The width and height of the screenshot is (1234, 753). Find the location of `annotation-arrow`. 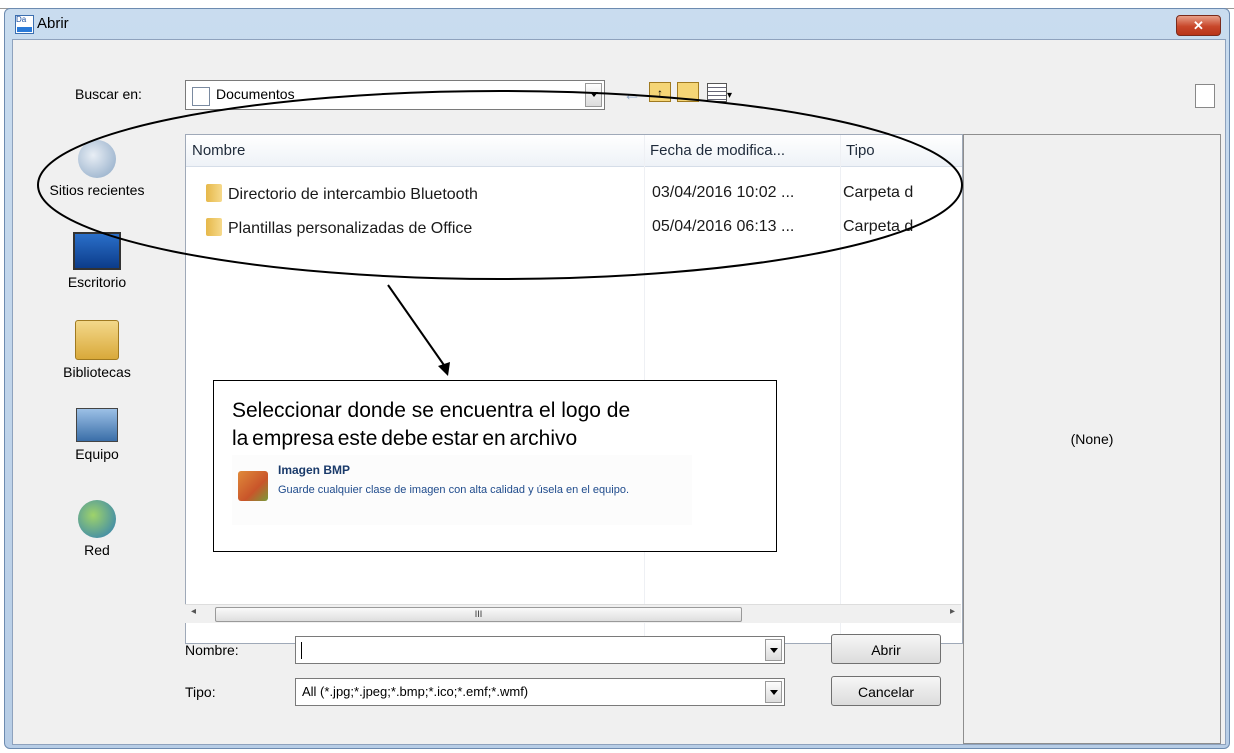

annotation-arrow is located at coordinates (417, 326).